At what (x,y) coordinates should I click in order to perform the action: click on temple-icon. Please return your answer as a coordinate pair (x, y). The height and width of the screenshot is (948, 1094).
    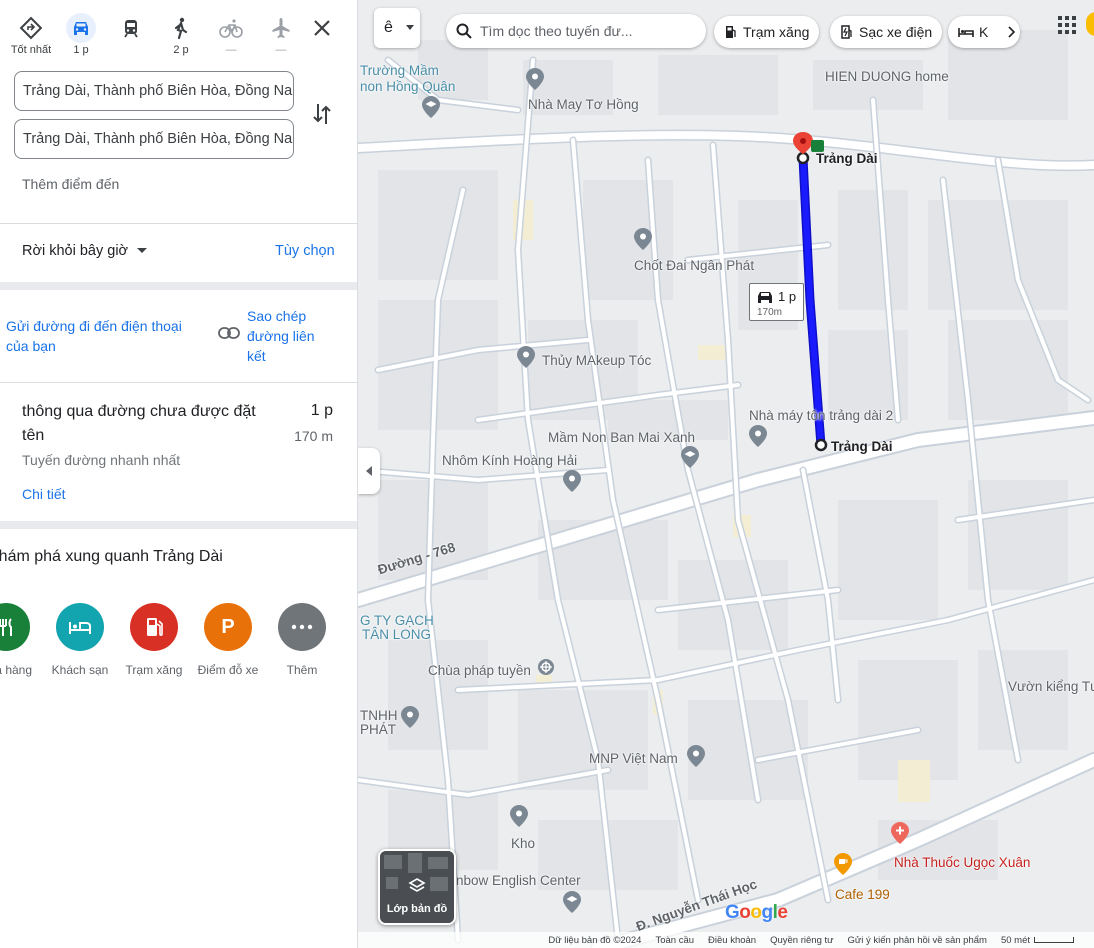
    Looking at the image, I should click on (546, 667).